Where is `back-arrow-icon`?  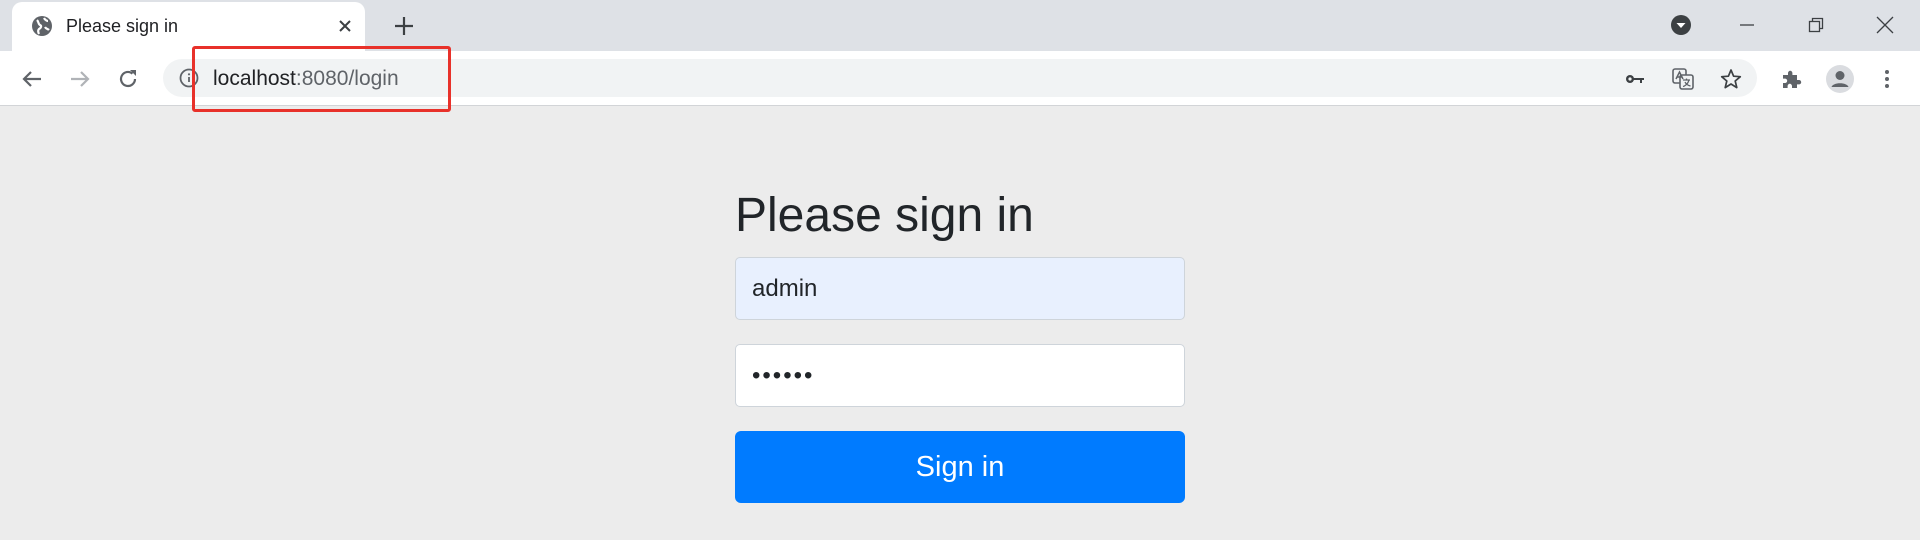 back-arrow-icon is located at coordinates (32, 79).